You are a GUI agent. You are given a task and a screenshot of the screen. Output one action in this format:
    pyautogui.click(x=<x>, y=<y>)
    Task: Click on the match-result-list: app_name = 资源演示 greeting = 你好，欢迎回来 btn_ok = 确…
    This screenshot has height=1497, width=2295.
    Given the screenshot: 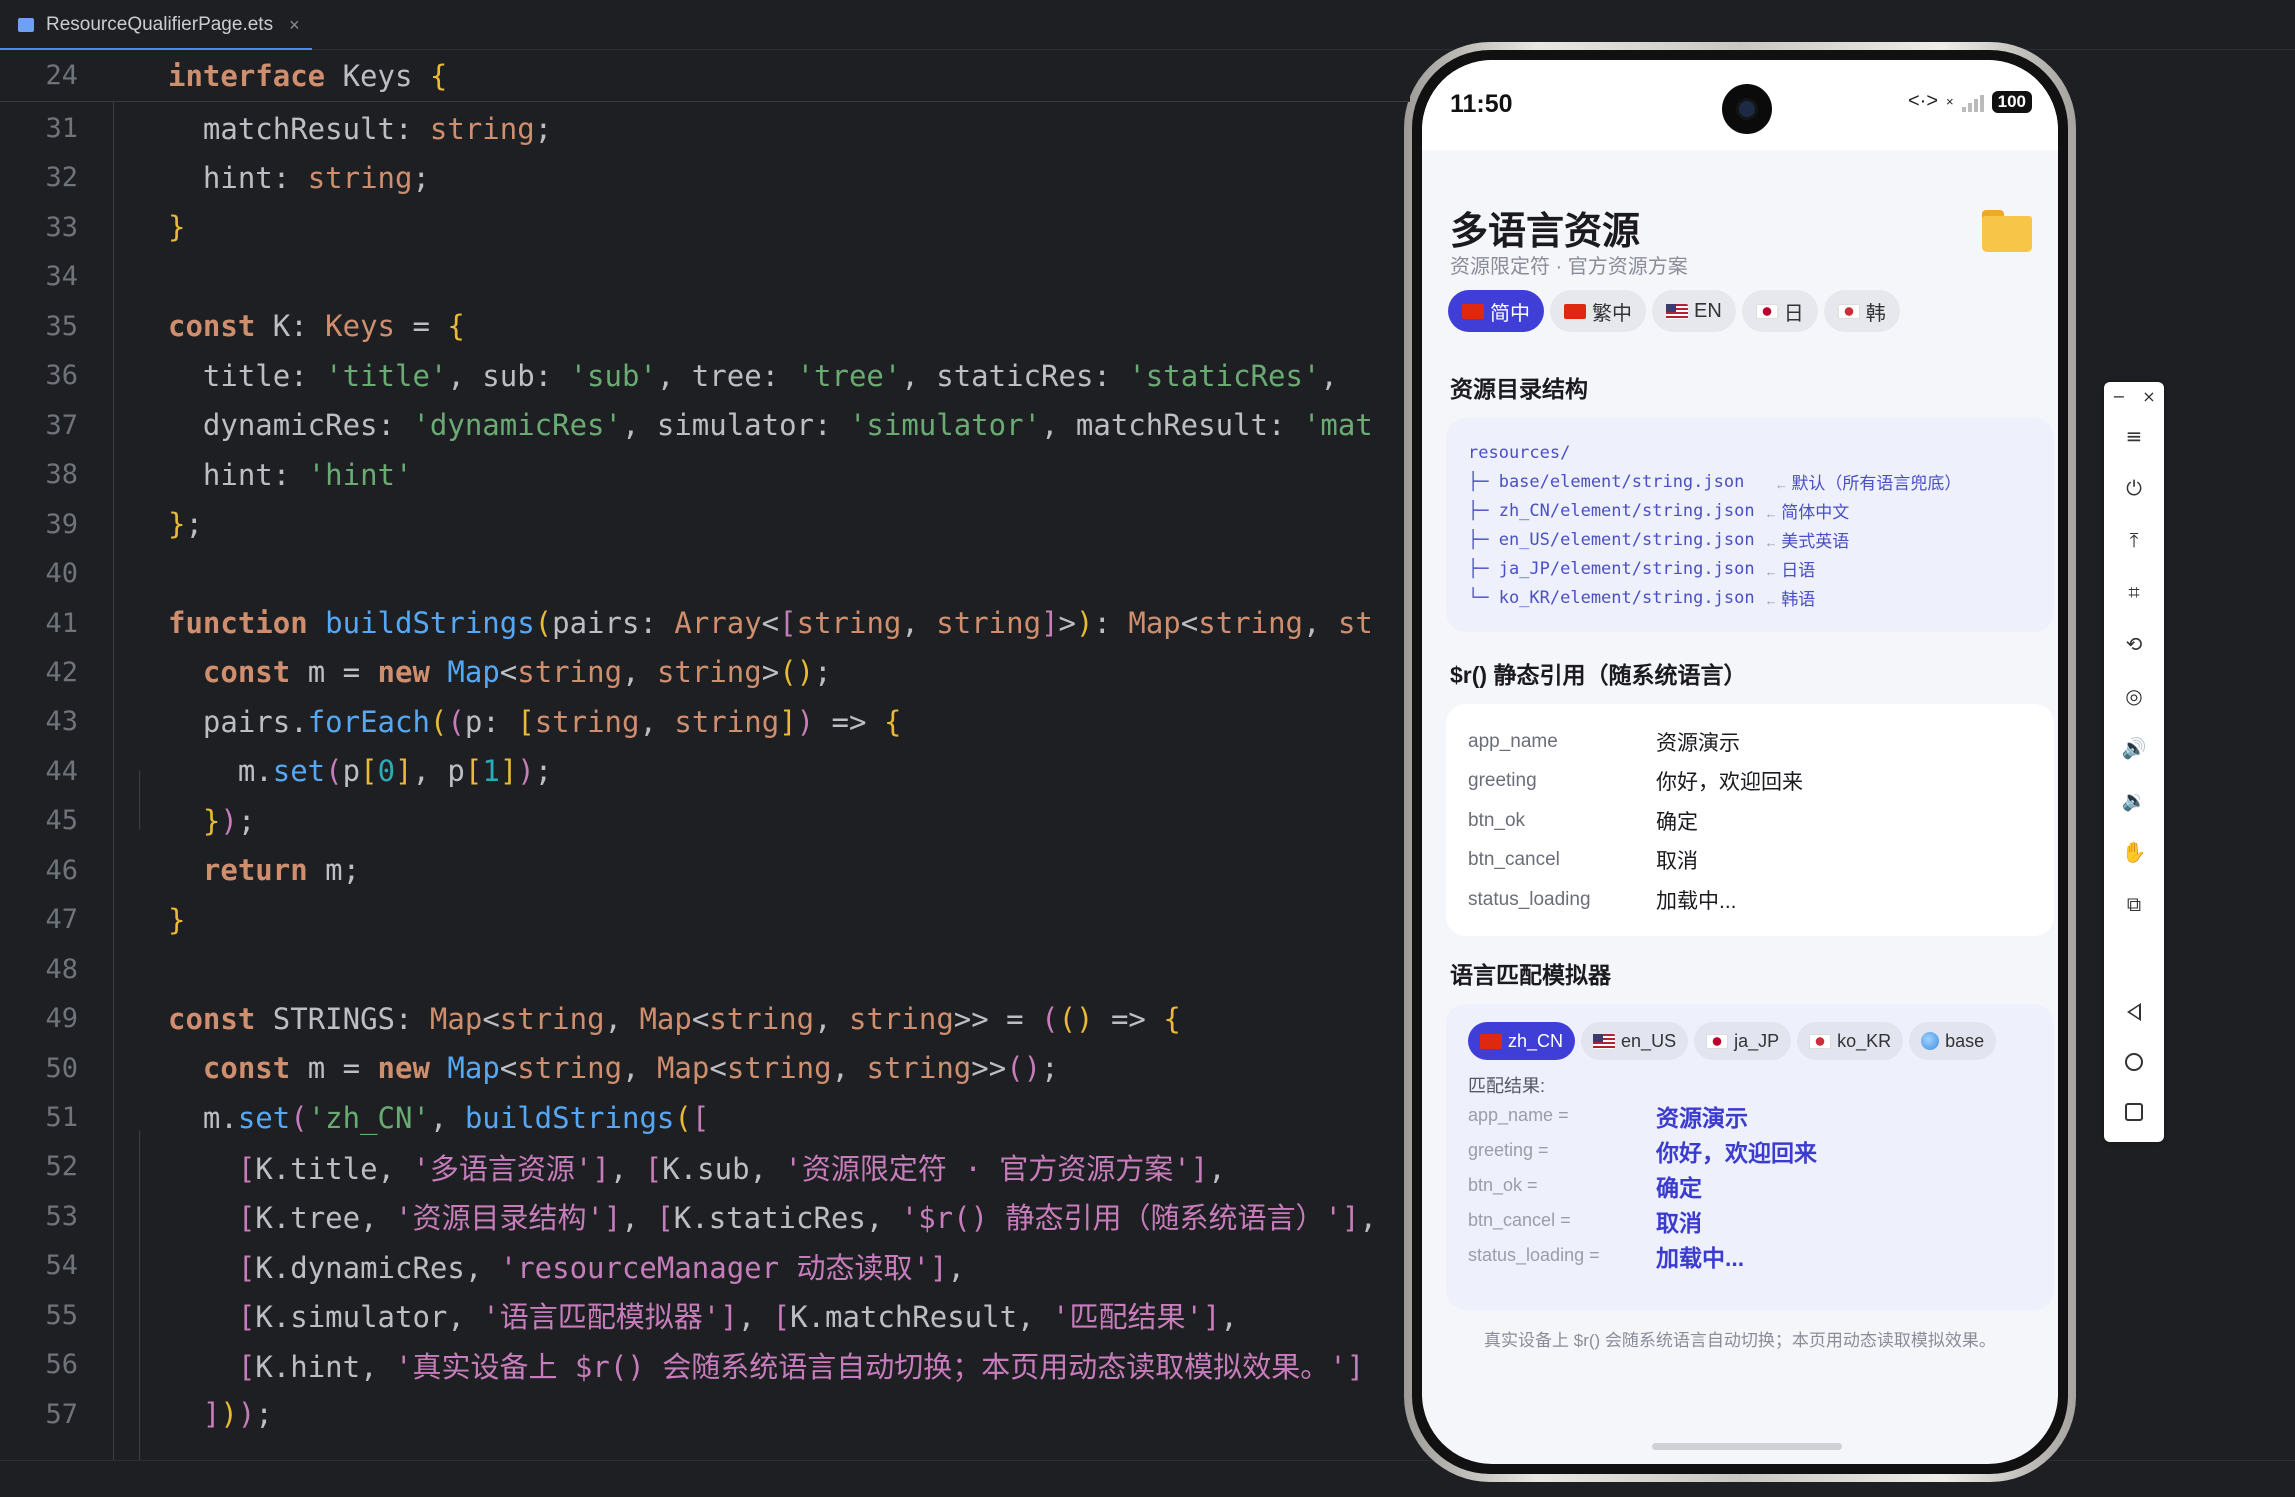 What is the action you would take?
    pyautogui.click(x=1750, y=1185)
    